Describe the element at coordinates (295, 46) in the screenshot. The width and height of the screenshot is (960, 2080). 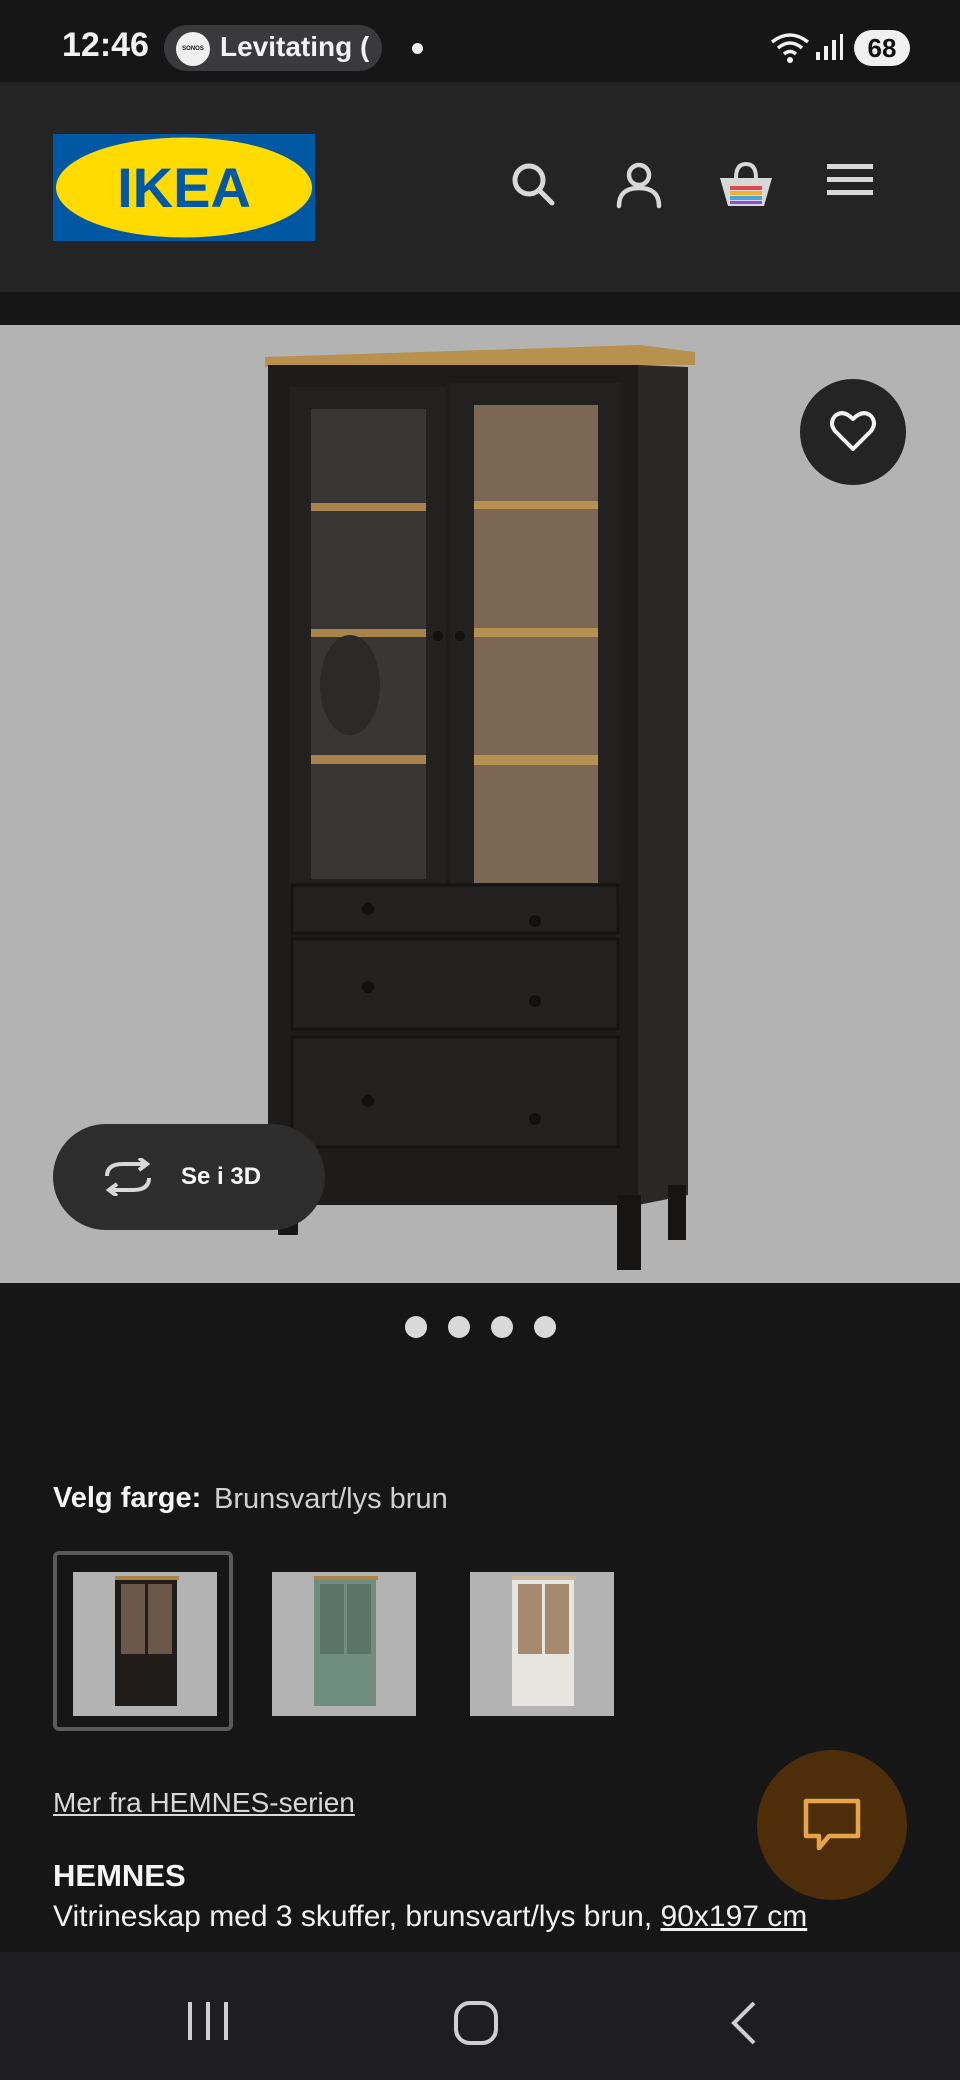
I see `media-track-text: Levitating (` at that location.